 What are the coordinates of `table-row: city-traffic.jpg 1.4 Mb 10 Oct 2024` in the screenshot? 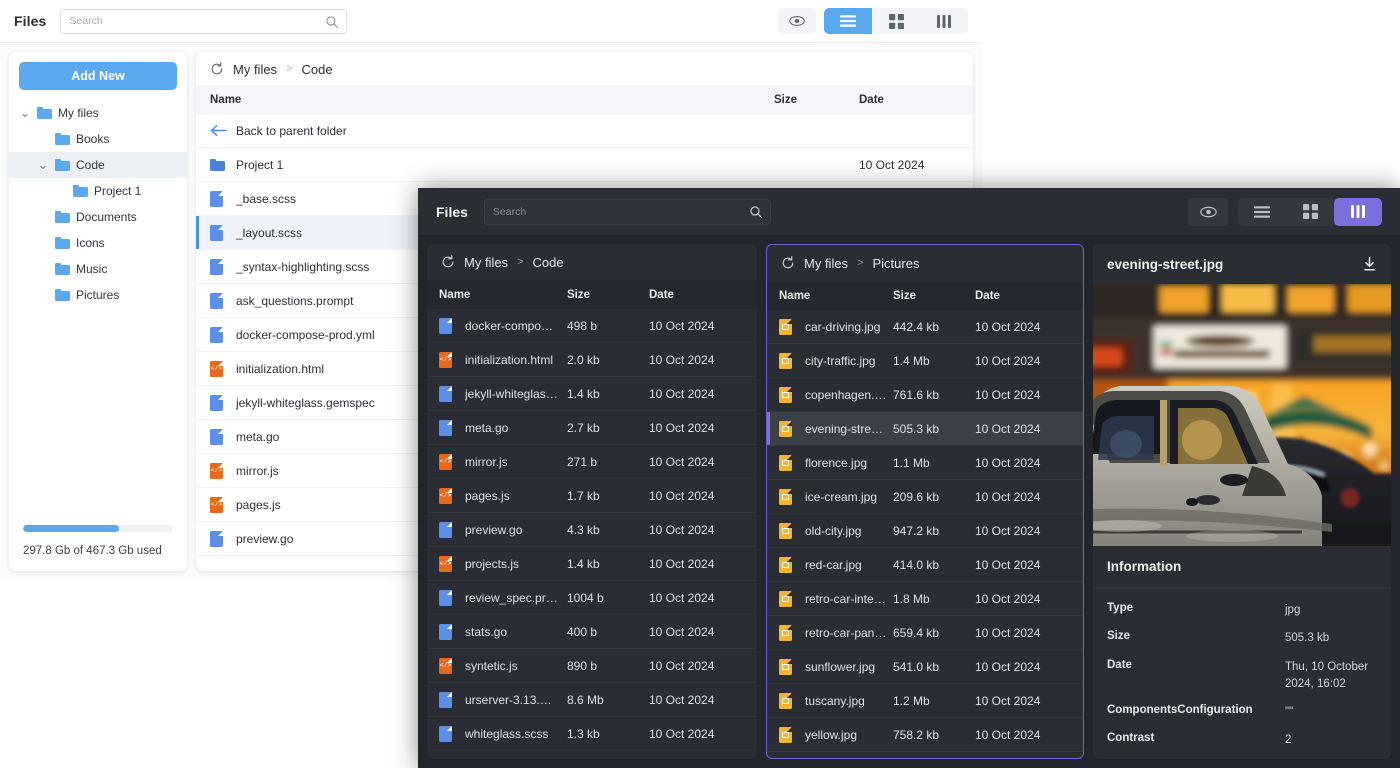 It's located at (925, 361).